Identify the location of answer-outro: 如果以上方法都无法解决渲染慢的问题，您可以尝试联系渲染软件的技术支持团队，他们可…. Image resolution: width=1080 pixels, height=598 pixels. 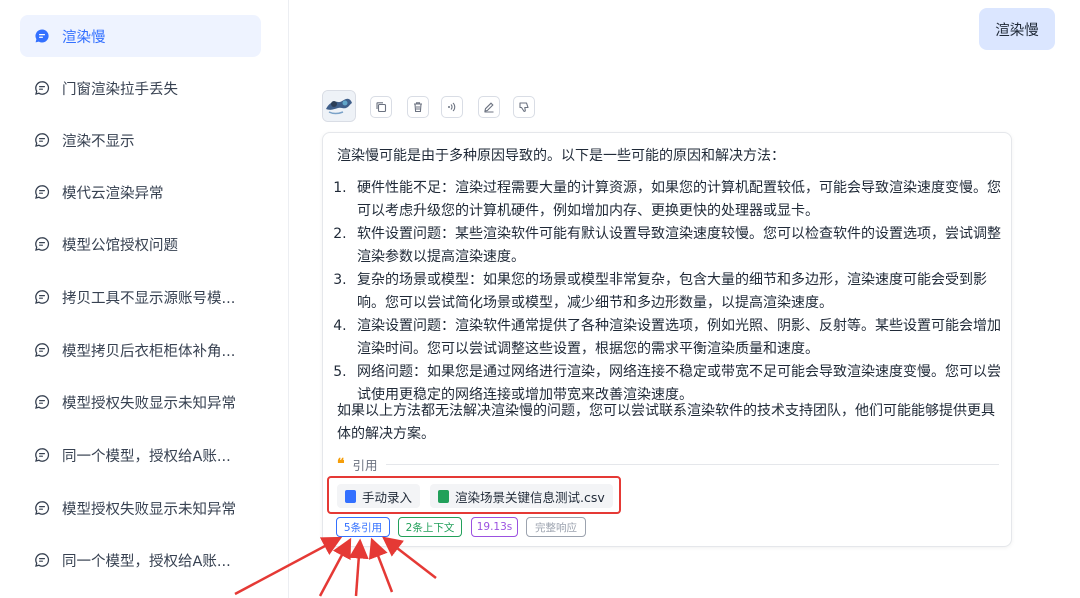
(666, 422).